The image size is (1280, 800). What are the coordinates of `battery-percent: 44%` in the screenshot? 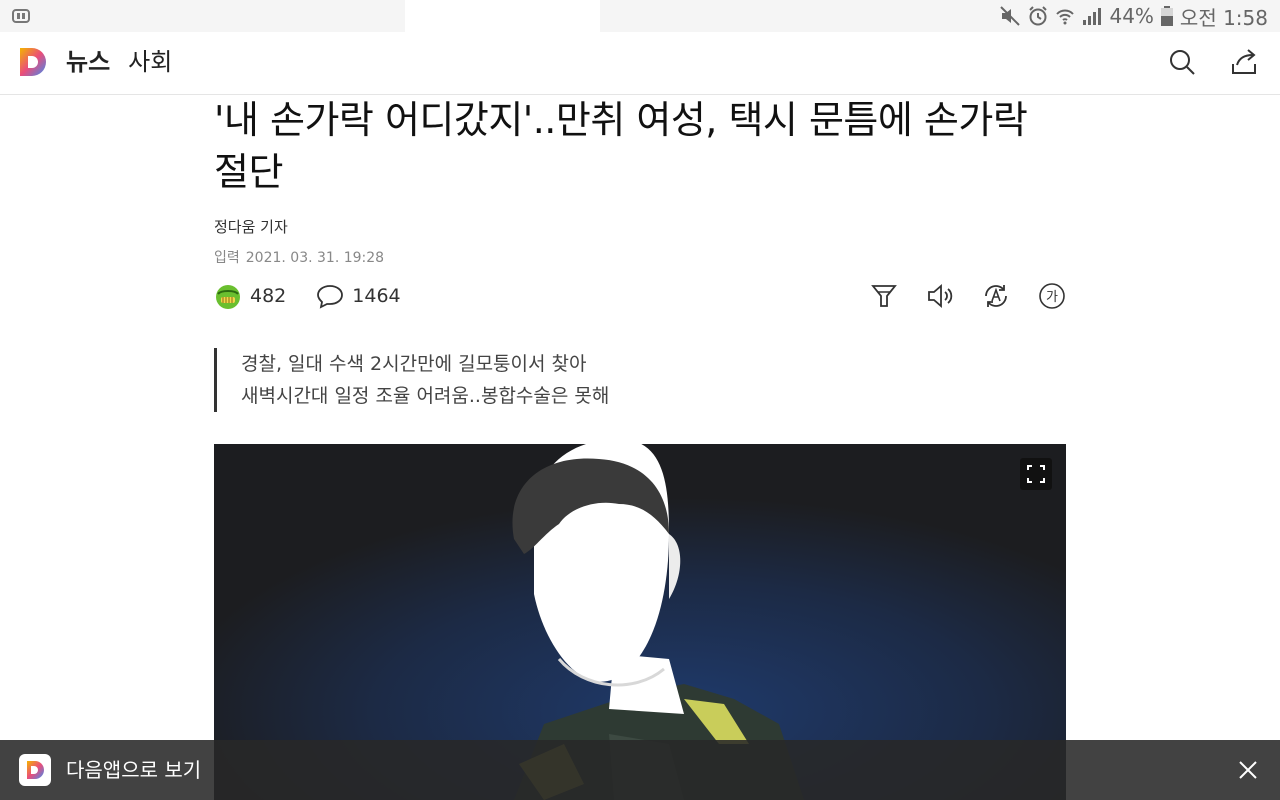 It's located at (1131, 16).